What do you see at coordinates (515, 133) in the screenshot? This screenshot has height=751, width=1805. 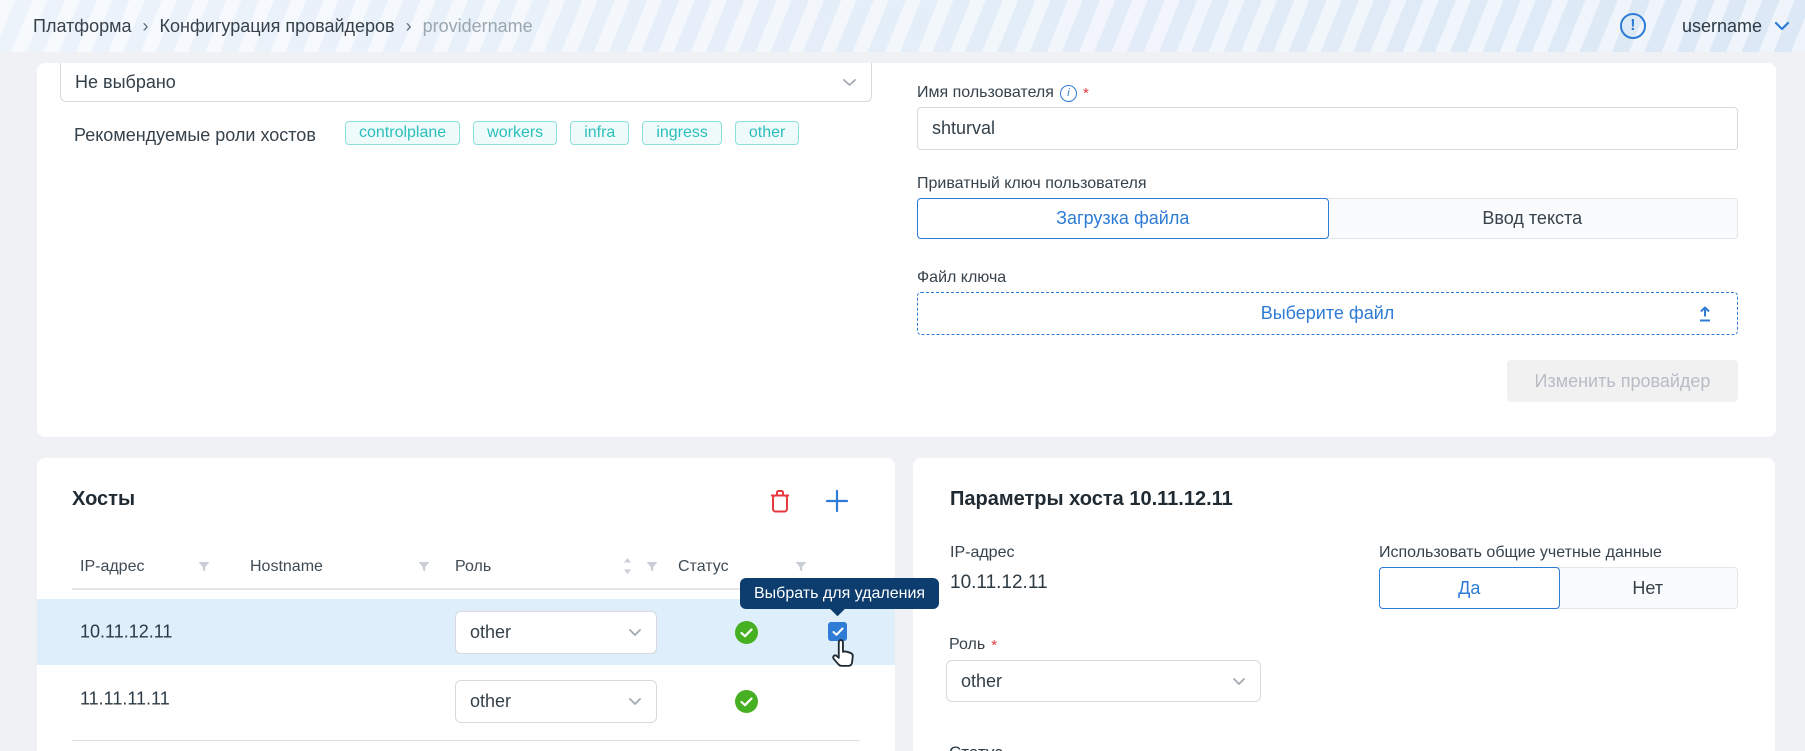 I see `role-tag-workers: workers` at bounding box center [515, 133].